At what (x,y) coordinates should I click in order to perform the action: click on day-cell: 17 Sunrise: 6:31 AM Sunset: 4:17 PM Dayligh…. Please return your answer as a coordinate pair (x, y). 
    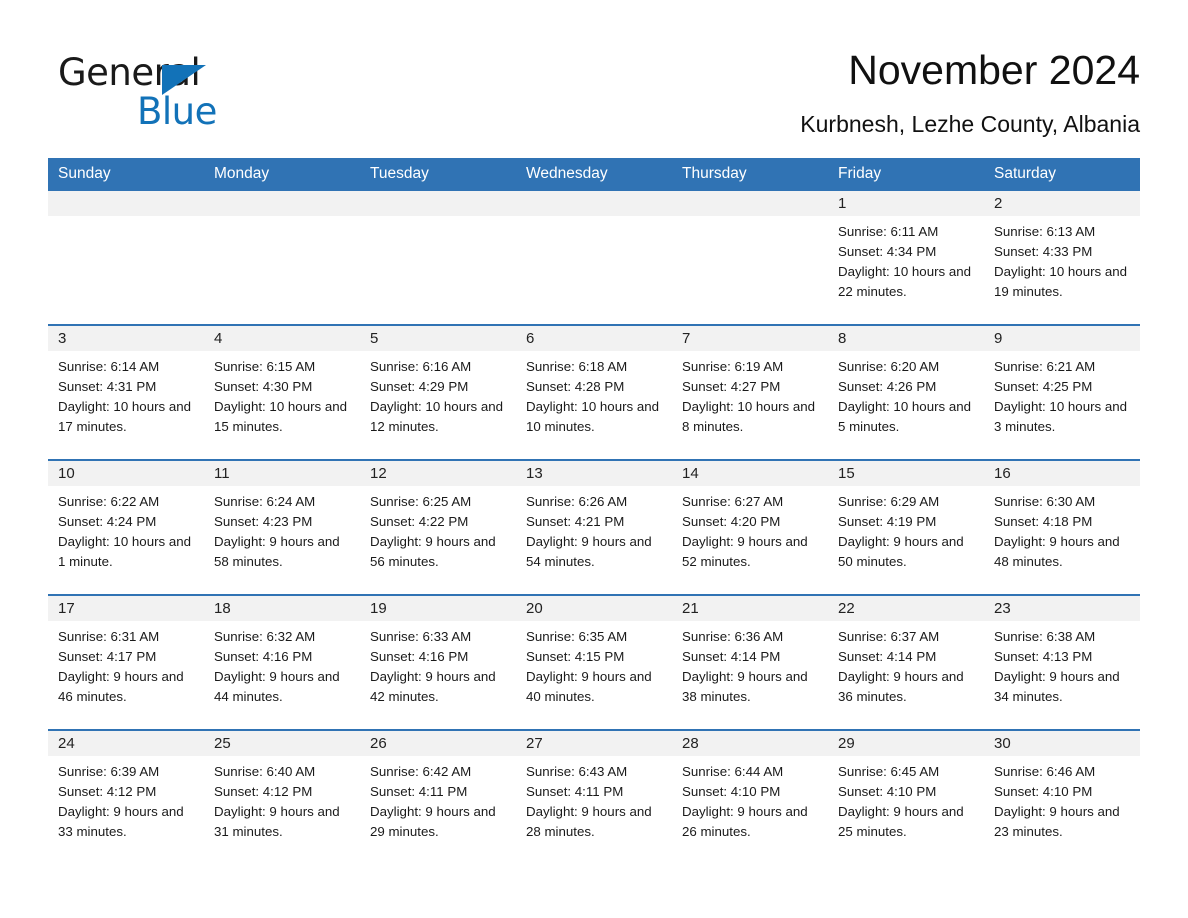
    Looking at the image, I should click on (126, 662).